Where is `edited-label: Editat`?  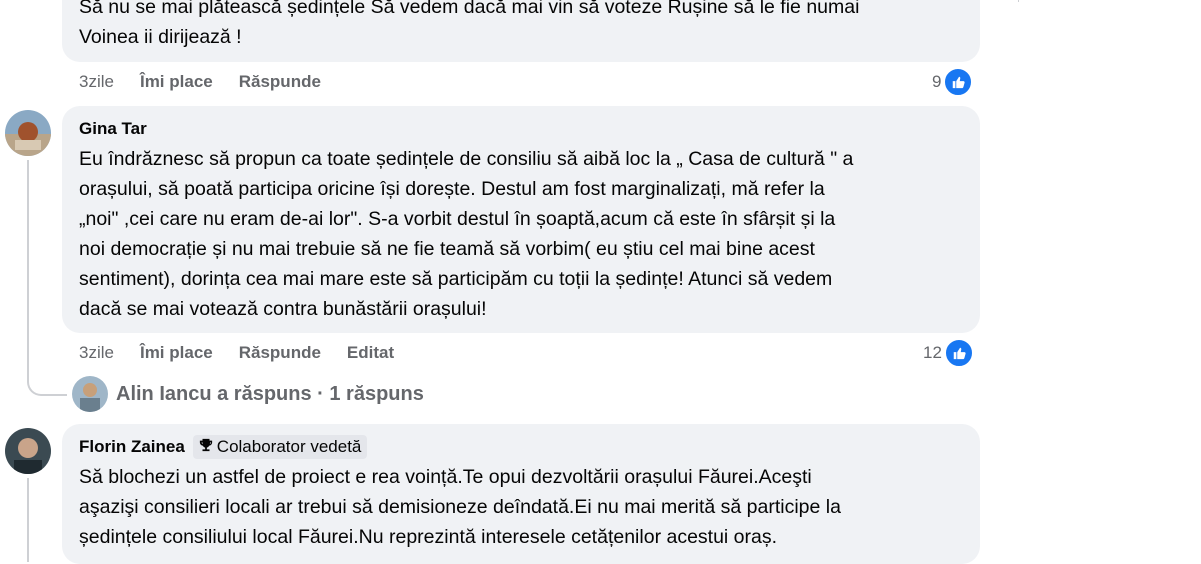 edited-label: Editat is located at coordinates (370, 353).